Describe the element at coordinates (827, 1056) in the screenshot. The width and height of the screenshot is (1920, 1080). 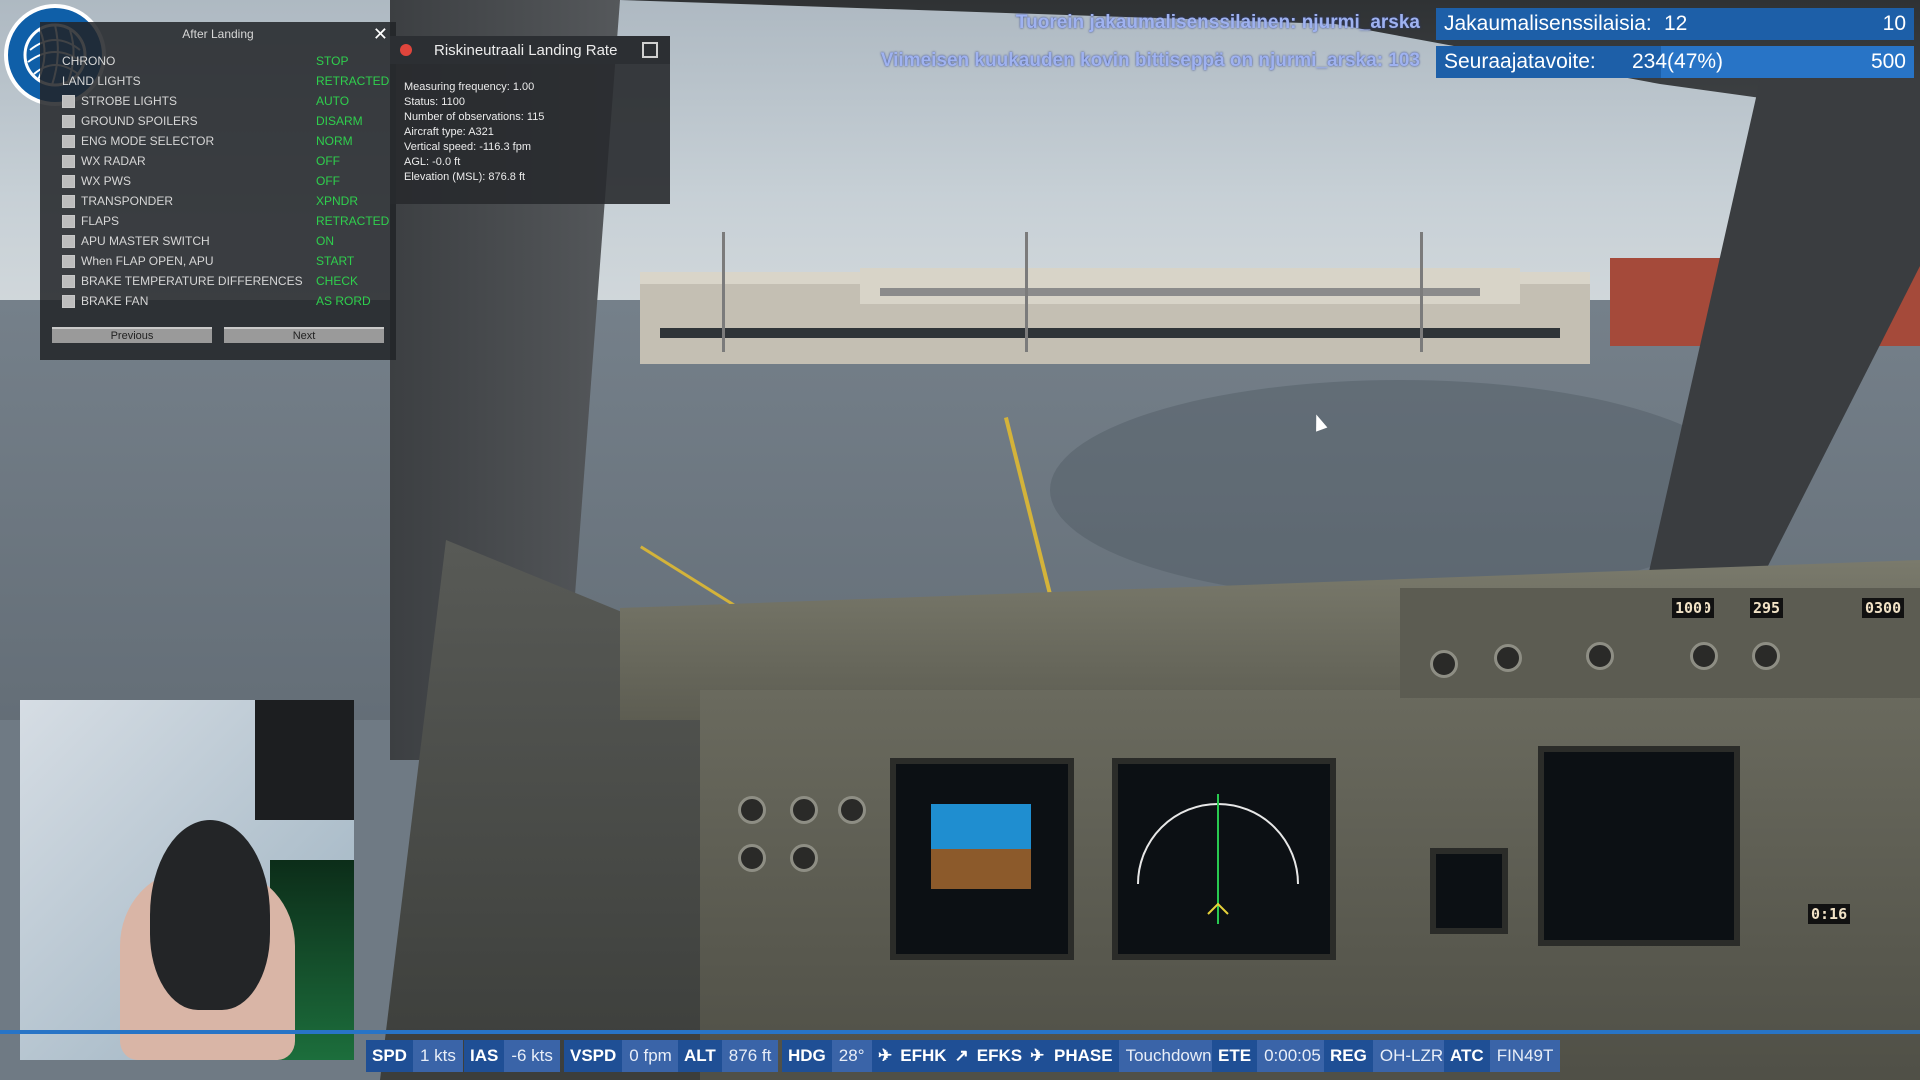
I see `status-hdg: HDG 28°` at that location.